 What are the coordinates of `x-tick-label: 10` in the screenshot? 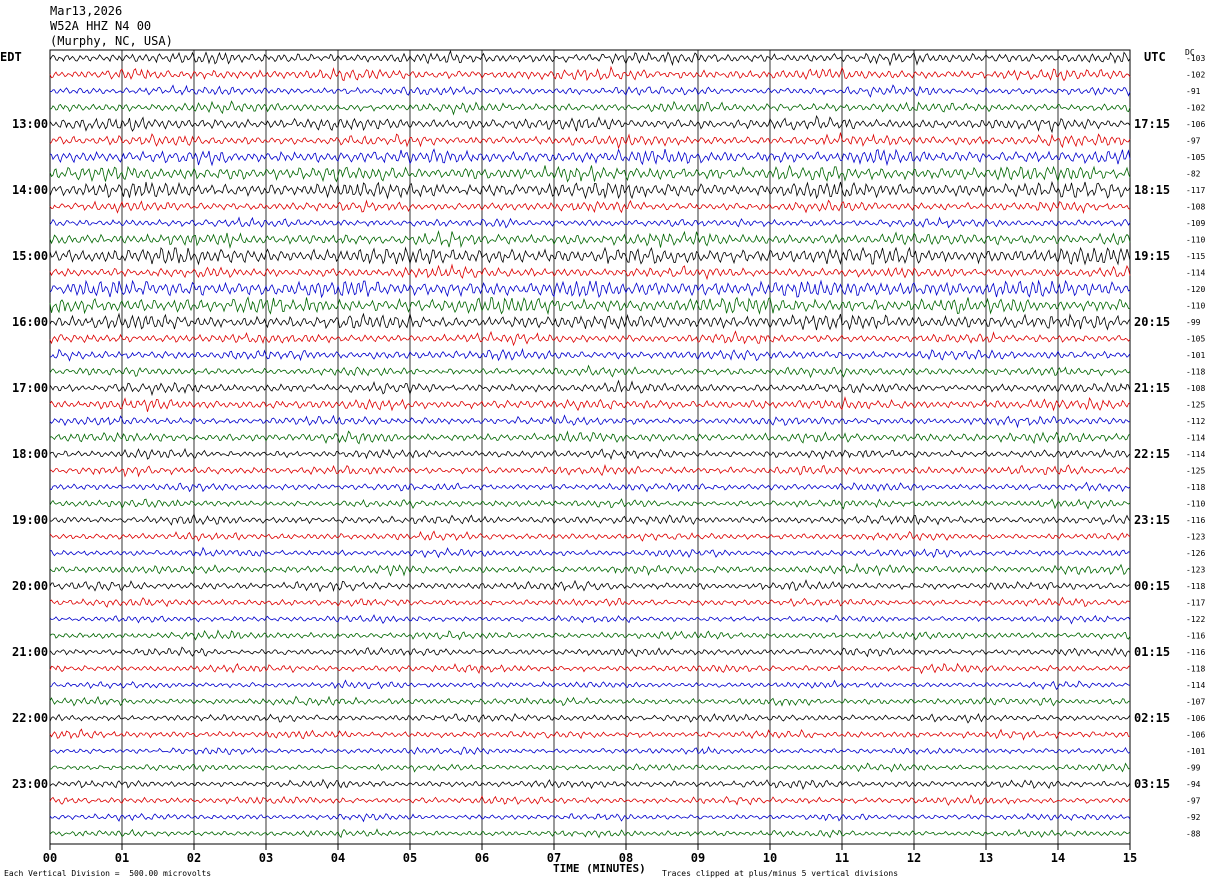 It's located at (770, 858).